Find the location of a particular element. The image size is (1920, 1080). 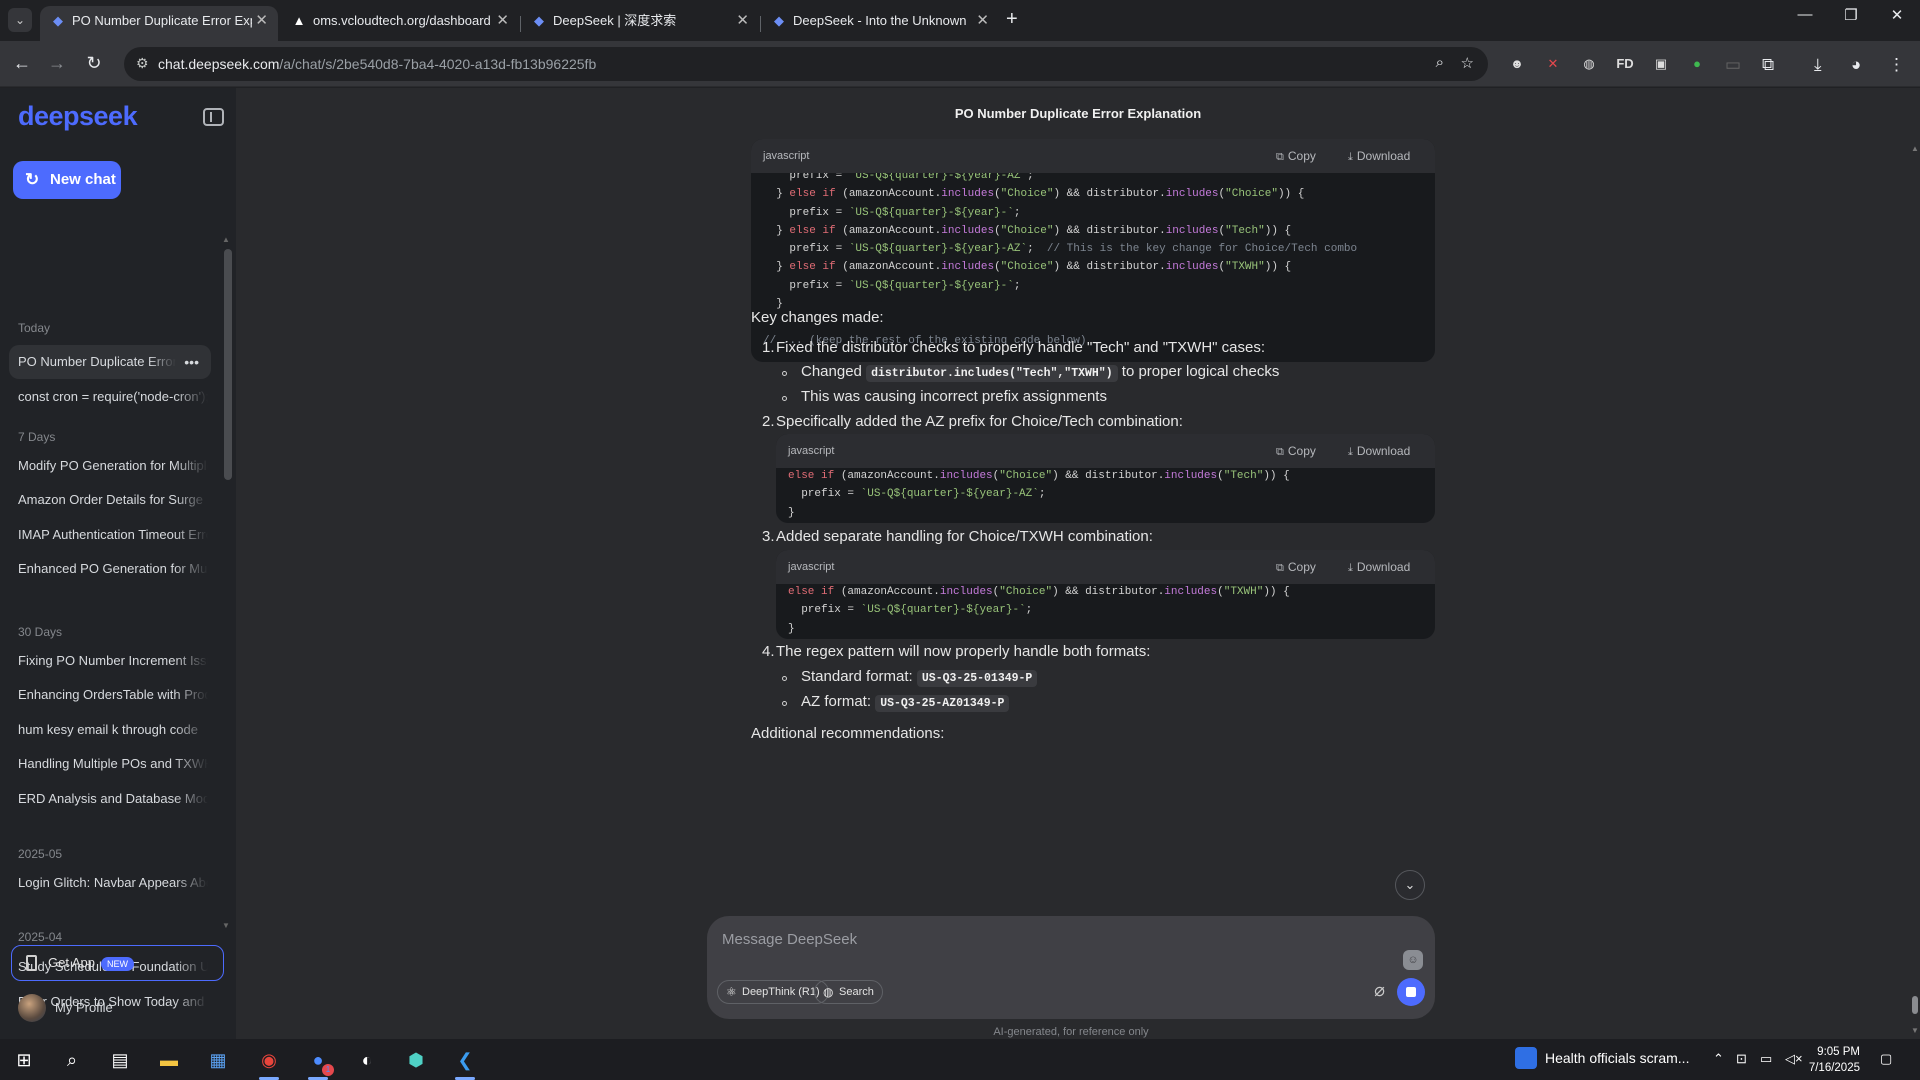

window-close-button: ✕ is located at coordinates (1897, 15).